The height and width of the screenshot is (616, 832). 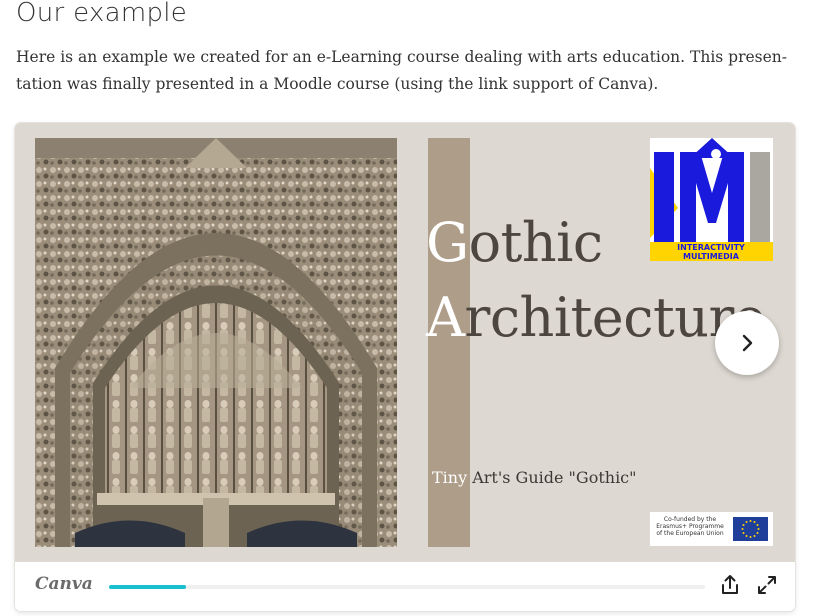 I want to click on next-slide-button, so click(x=747, y=343).